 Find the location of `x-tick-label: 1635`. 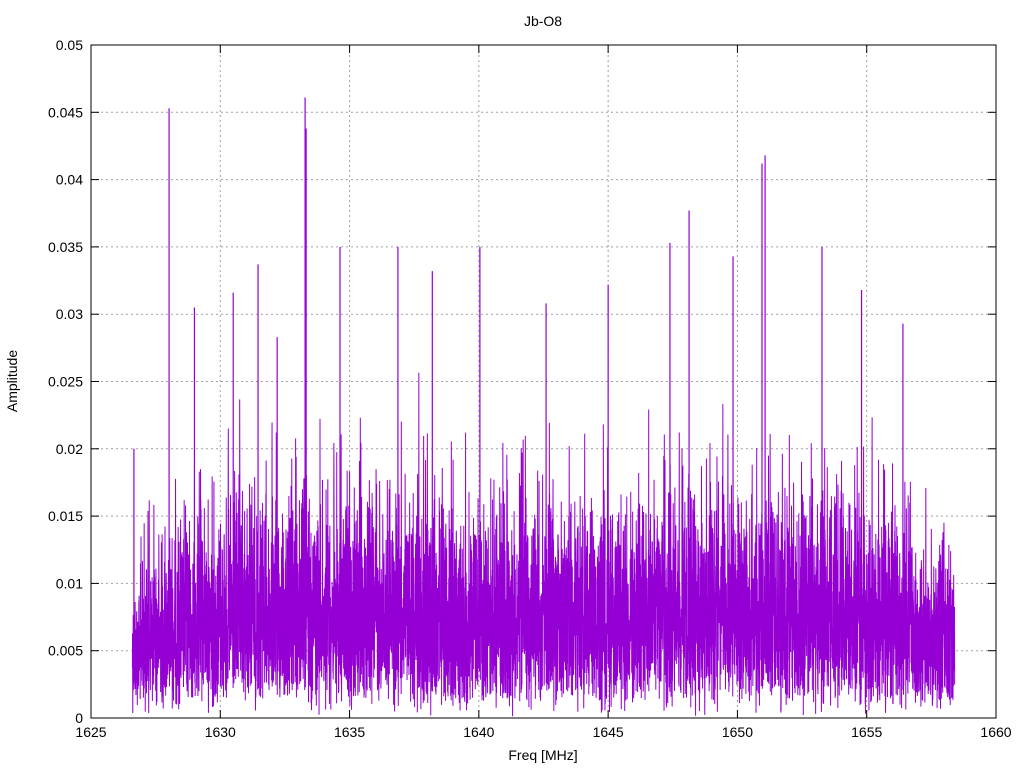

x-tick-label: 1635 is located at coordinates (349, 732).